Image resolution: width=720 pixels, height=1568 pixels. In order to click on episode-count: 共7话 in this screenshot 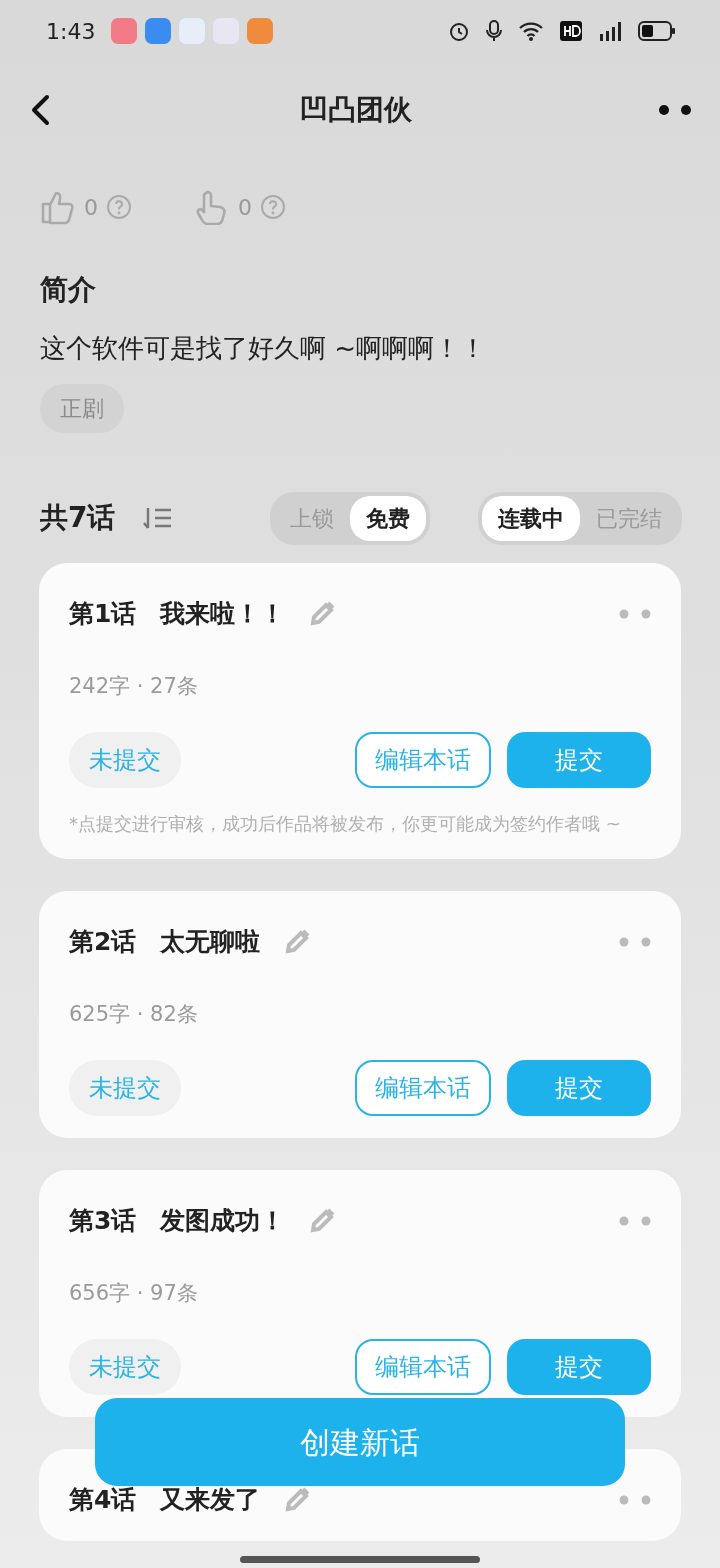, I will do `click(78, 518)`.